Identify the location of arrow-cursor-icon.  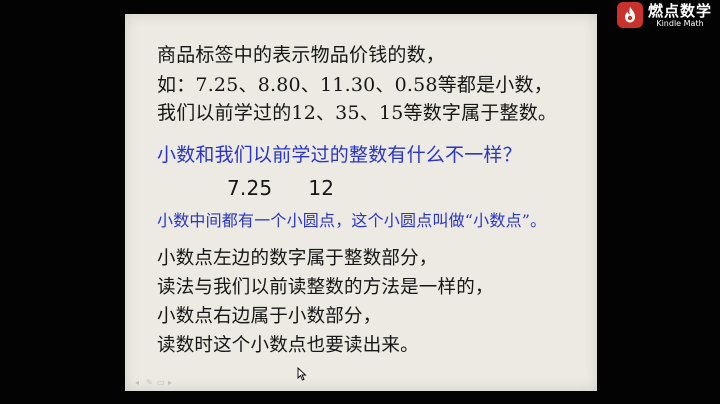
(302, 374).